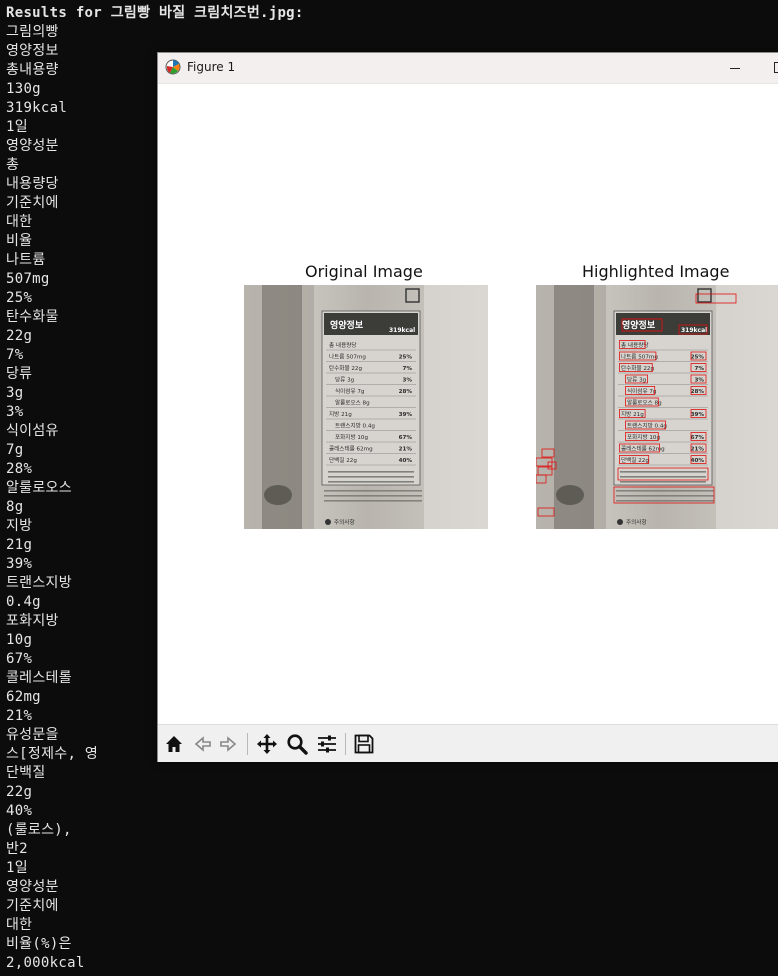  I want to click on label-row-pct: 21%, so click(406, 450).